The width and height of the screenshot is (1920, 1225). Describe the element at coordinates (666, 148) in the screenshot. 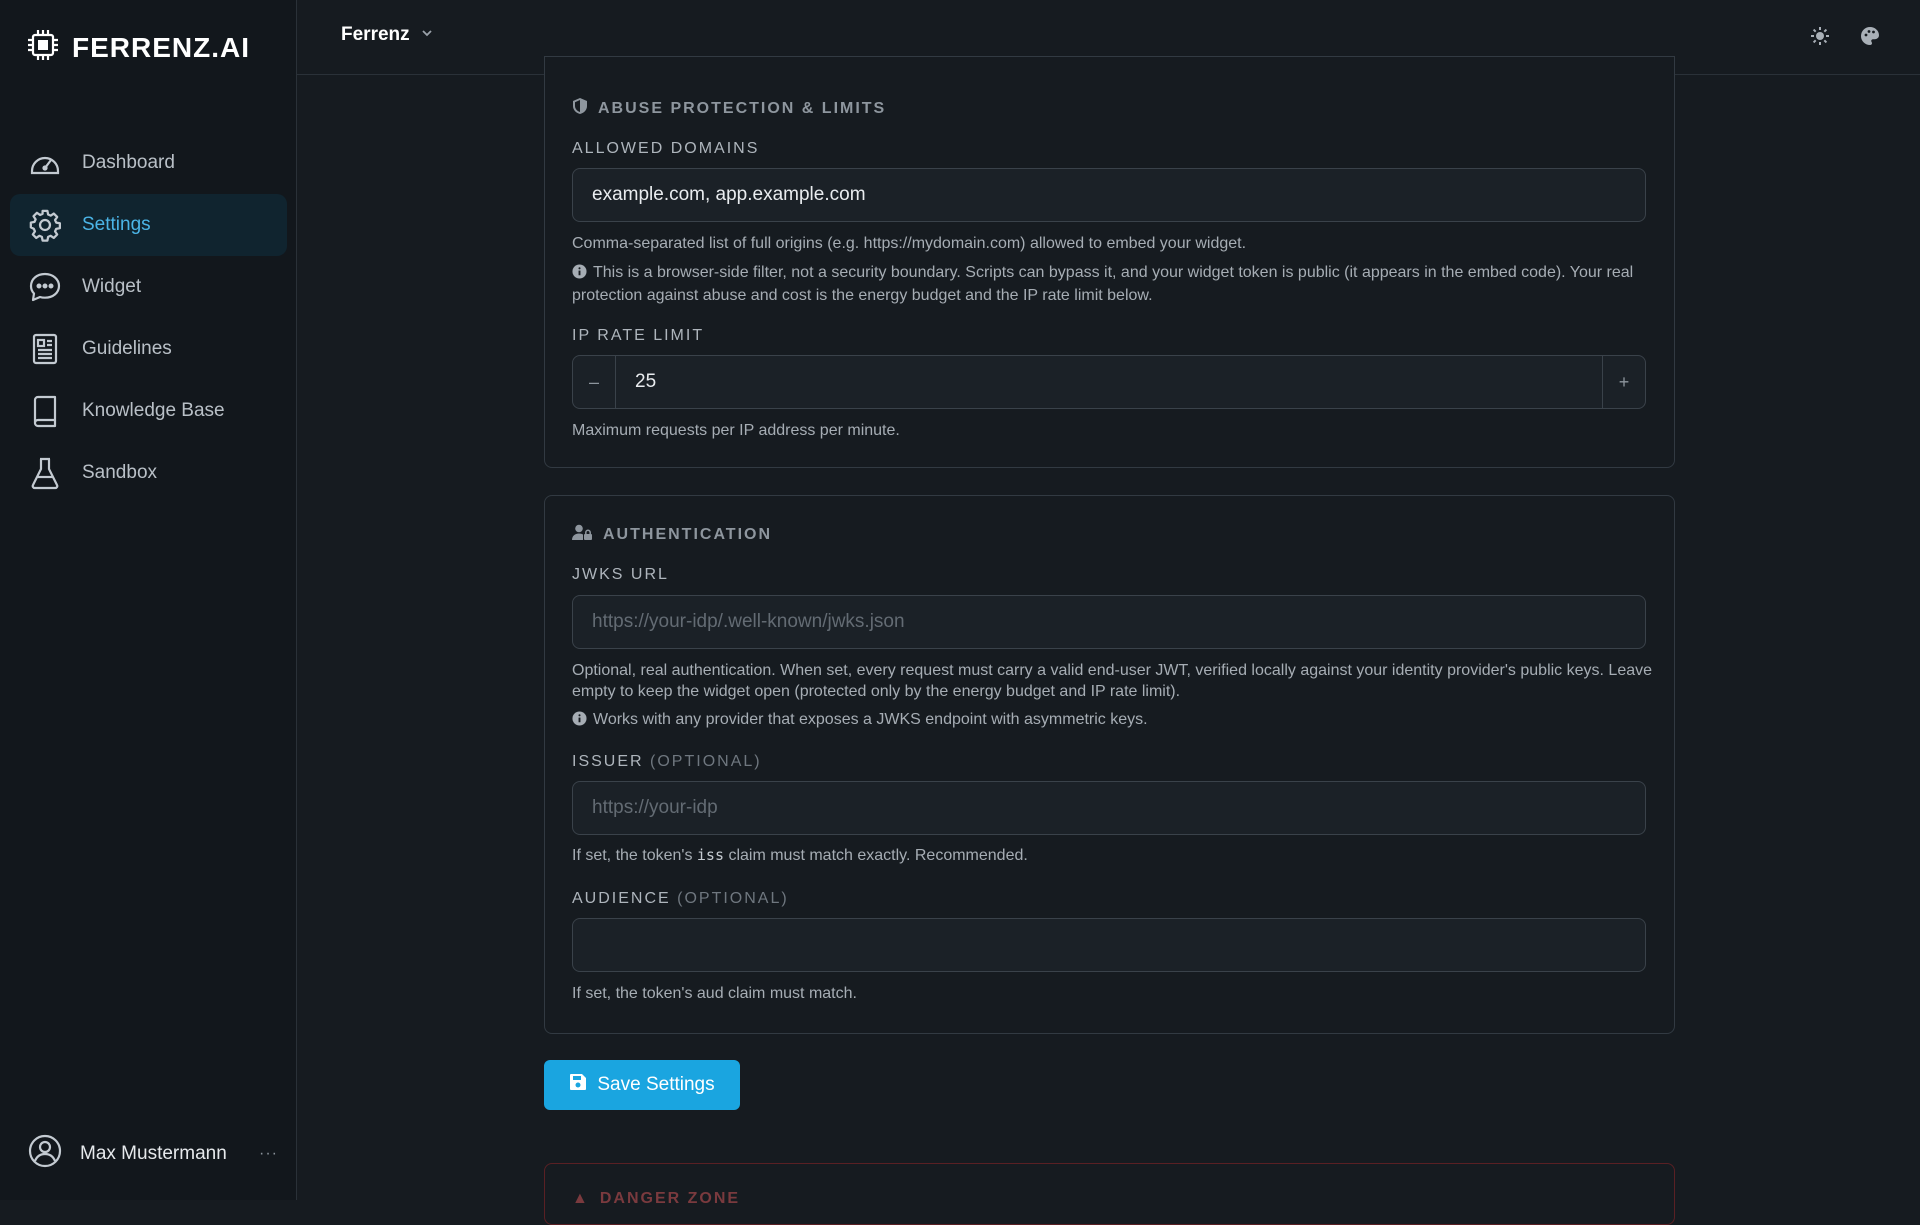

I see `allowed-domains-label: ALLOWED DOMAINS` at that location.